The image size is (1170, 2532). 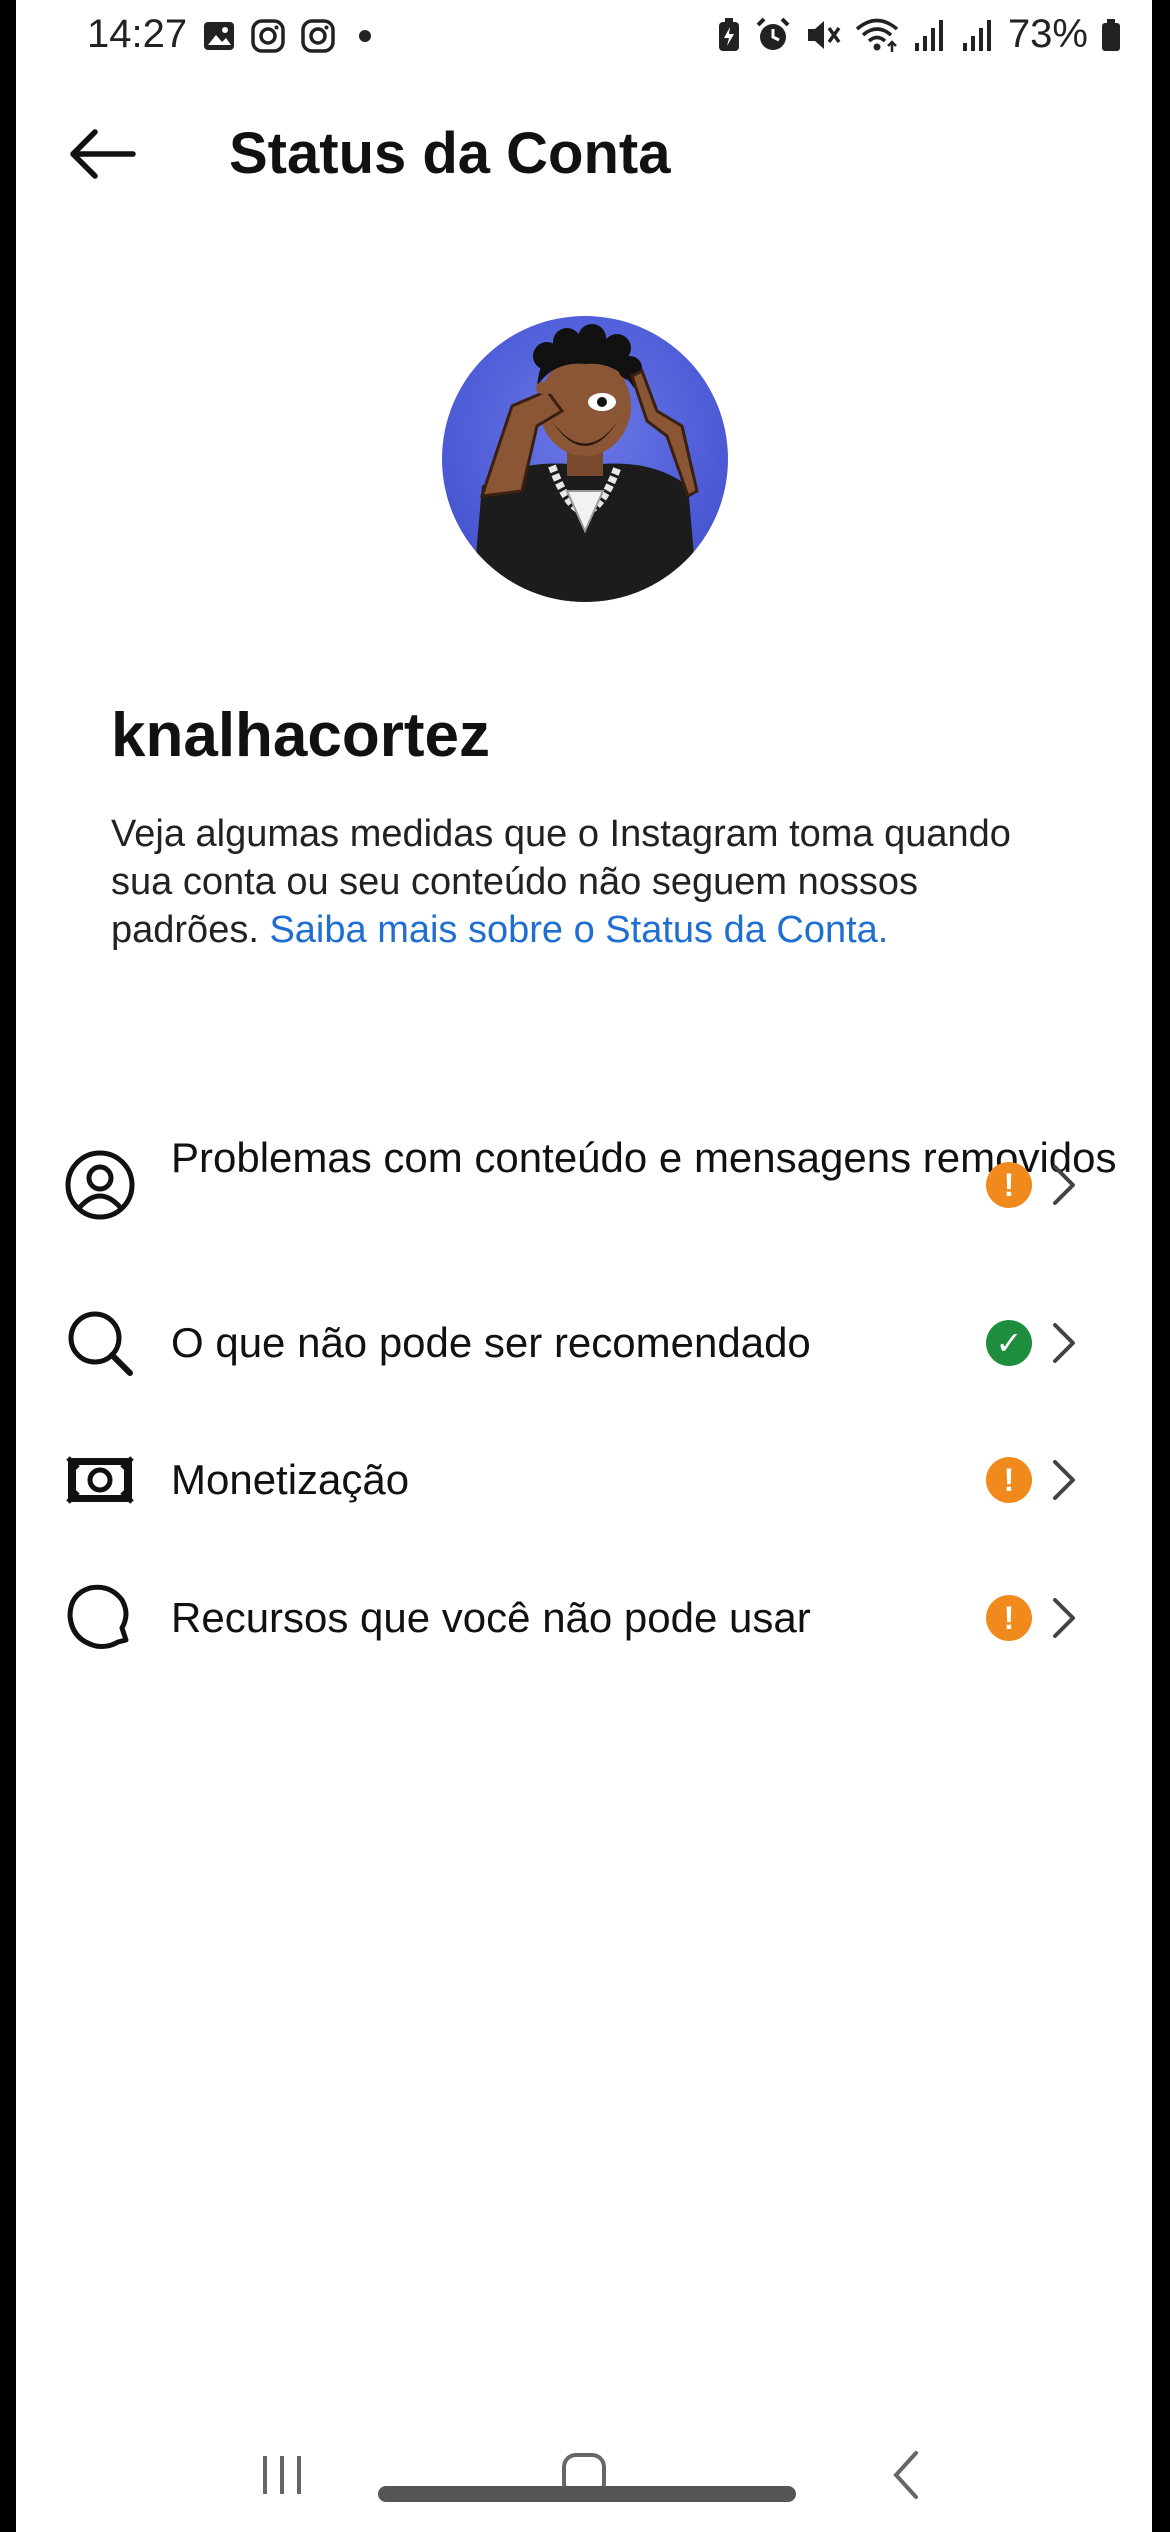 I want to click on profile-avatar, so click(x=585, y=459).